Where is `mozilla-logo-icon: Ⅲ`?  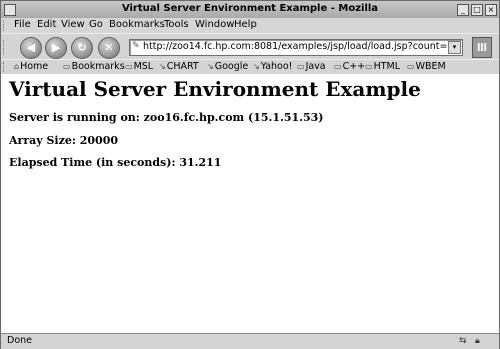
mozilla-logo-icon: Ⅲ is located at coordinates (482, 47).